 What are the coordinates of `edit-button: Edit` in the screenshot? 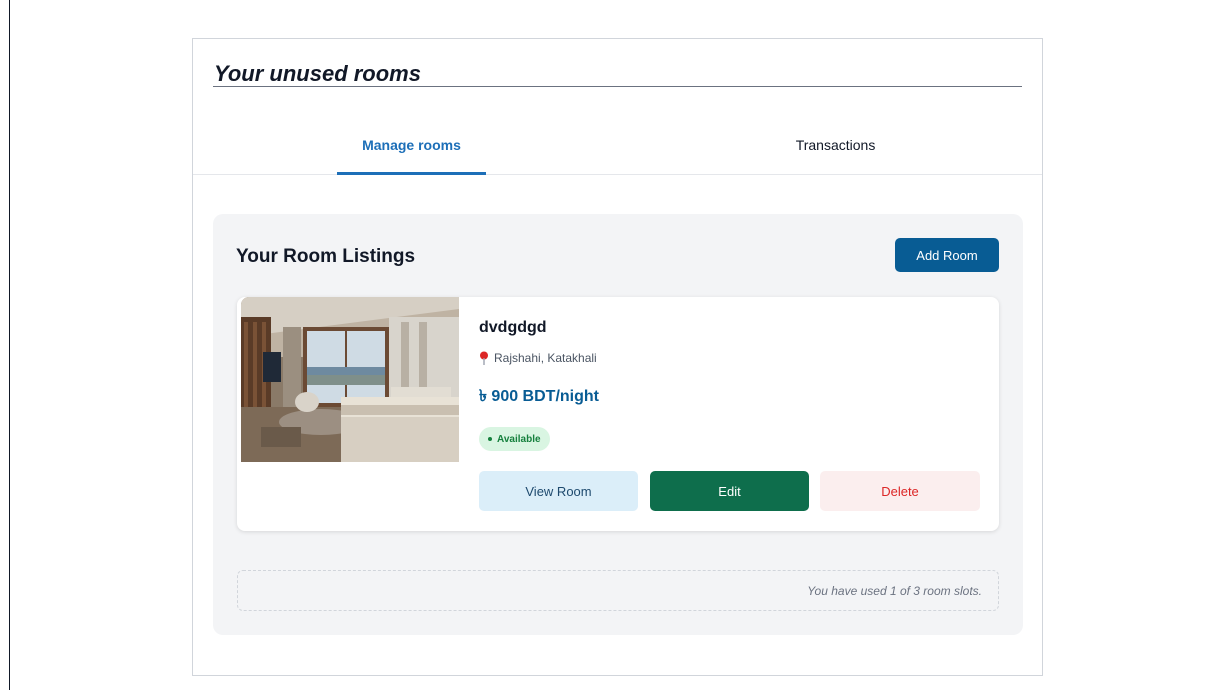 It's located at (729, 491).